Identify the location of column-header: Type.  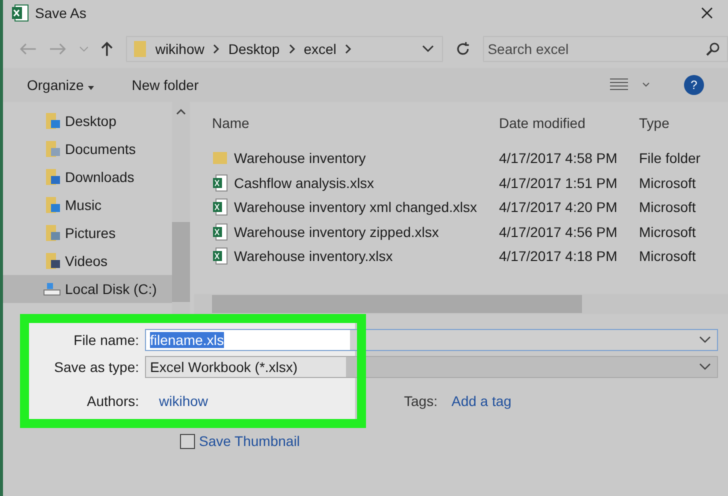
(683, 123).